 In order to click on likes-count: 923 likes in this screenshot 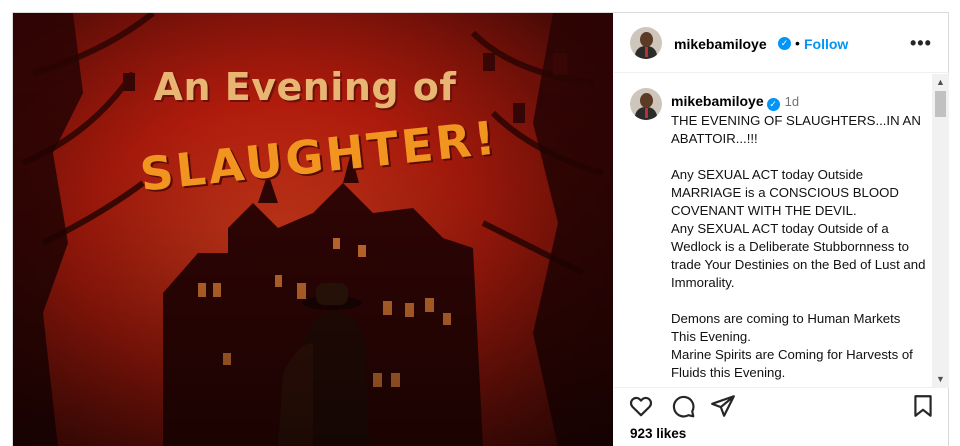, I will do `click(658, 433)`.